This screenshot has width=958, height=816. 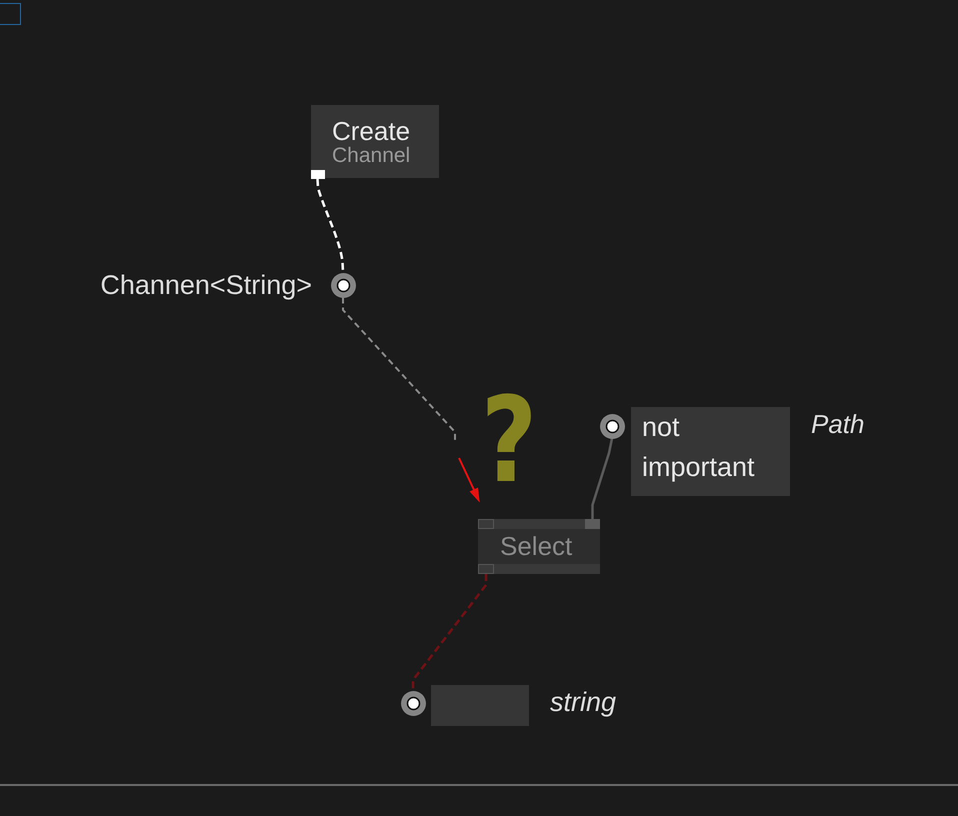 I want to click on node-box: Select, so click(x=539, y=546).